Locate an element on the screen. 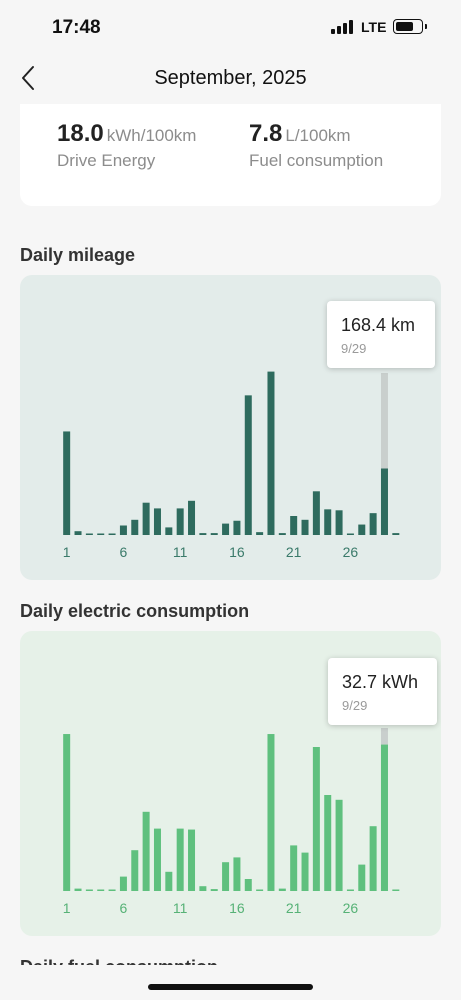 The height and width of the screenshot is (1000, 461). mileage-tooltip-value: 168.4 km is located at coordinates (378, 325).